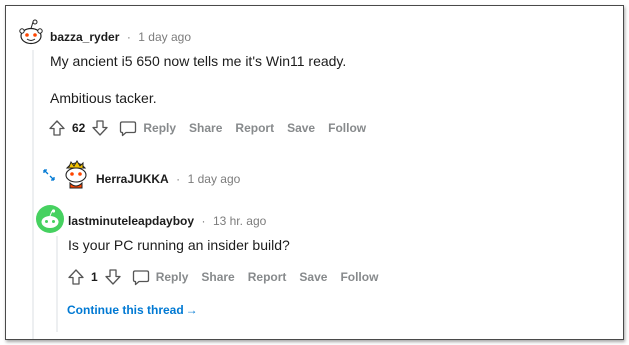  I want to click on vote-count: 1, so click(94, 277).